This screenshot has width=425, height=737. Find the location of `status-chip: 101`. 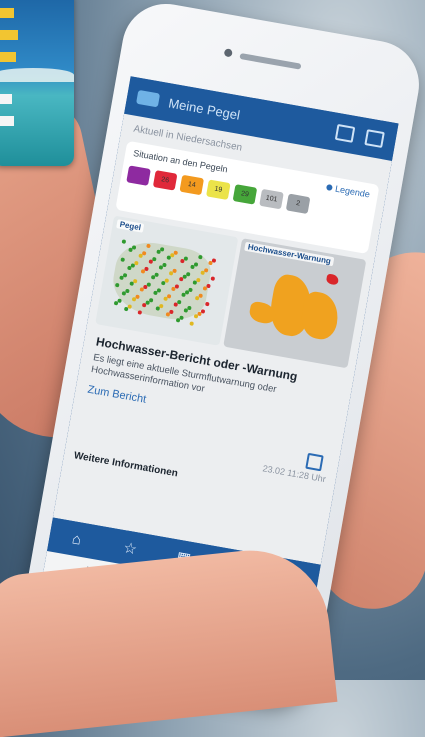

status-chip: 101 is located at coordinates (271, 199).